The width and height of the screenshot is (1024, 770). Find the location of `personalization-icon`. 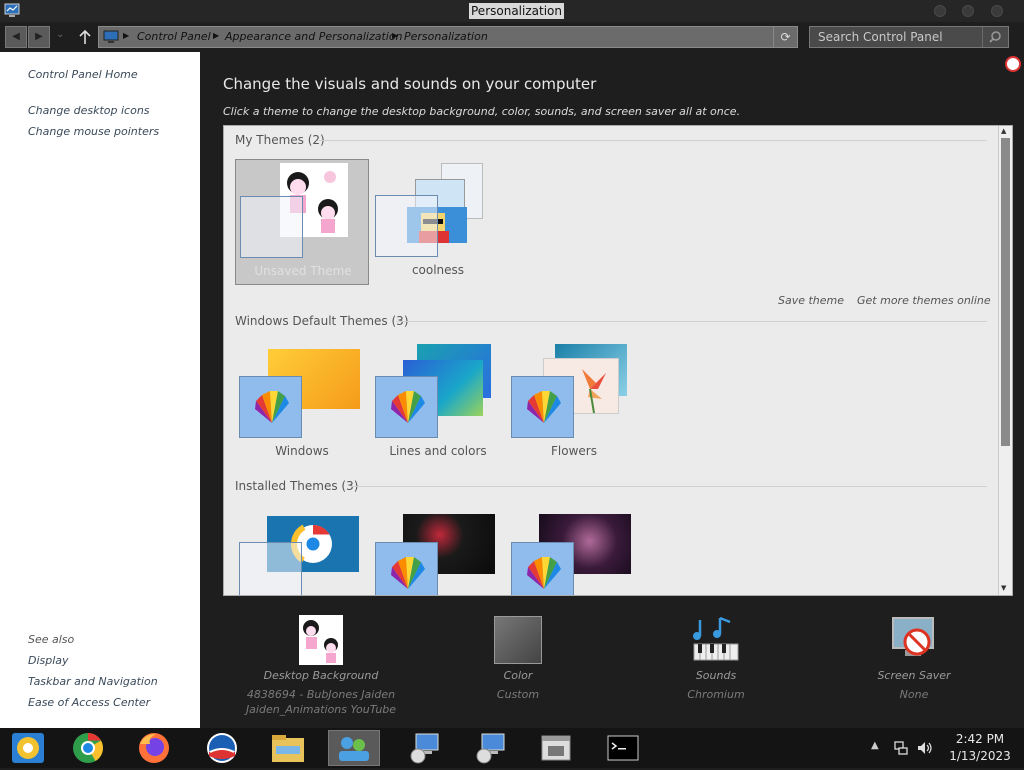

personalization-icon is located at coordinates (354, 749).